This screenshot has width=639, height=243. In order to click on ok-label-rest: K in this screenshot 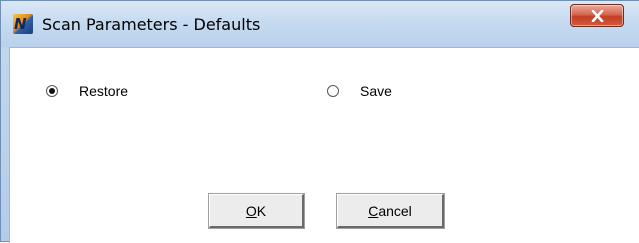, I will do `click(261, 210)`.